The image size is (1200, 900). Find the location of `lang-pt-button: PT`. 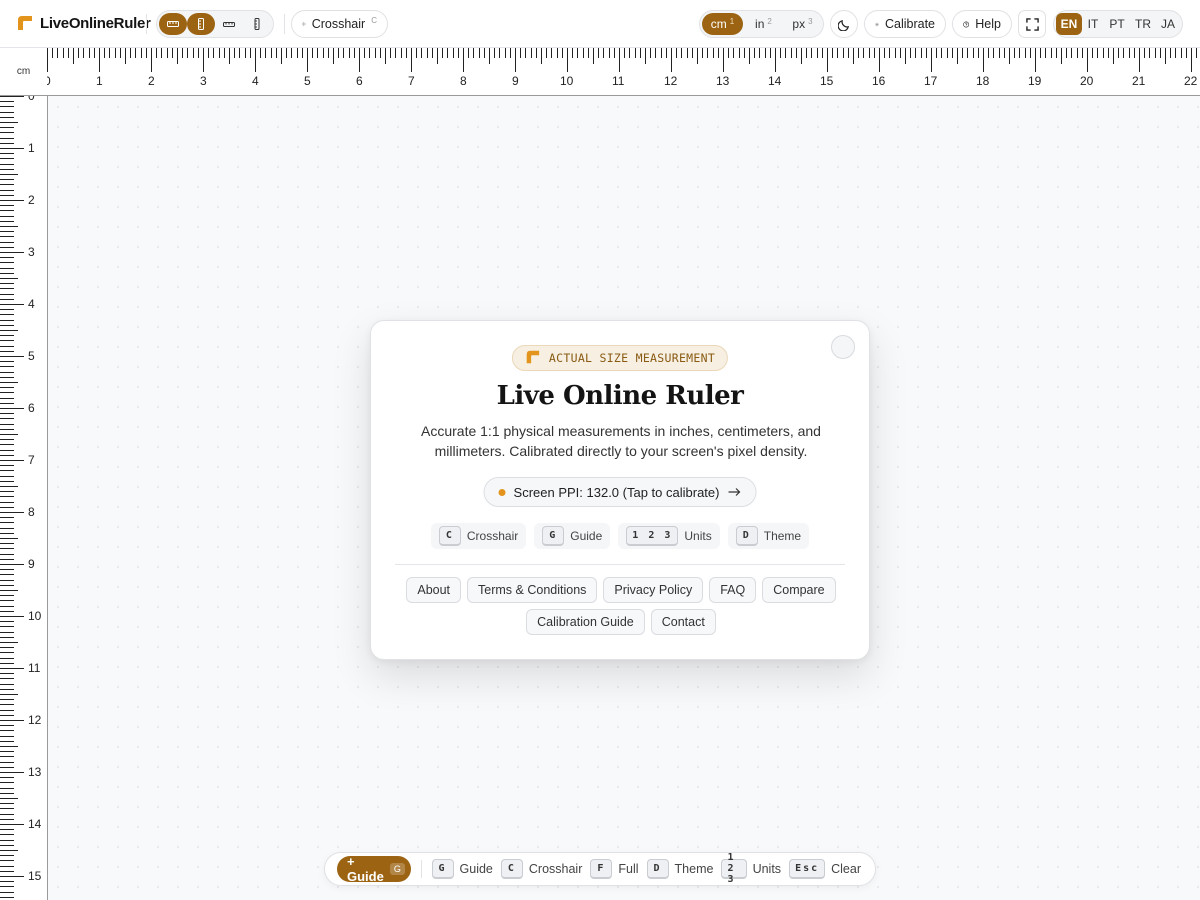

lang-pt-button: PT is located at coordinates (1117, 24).